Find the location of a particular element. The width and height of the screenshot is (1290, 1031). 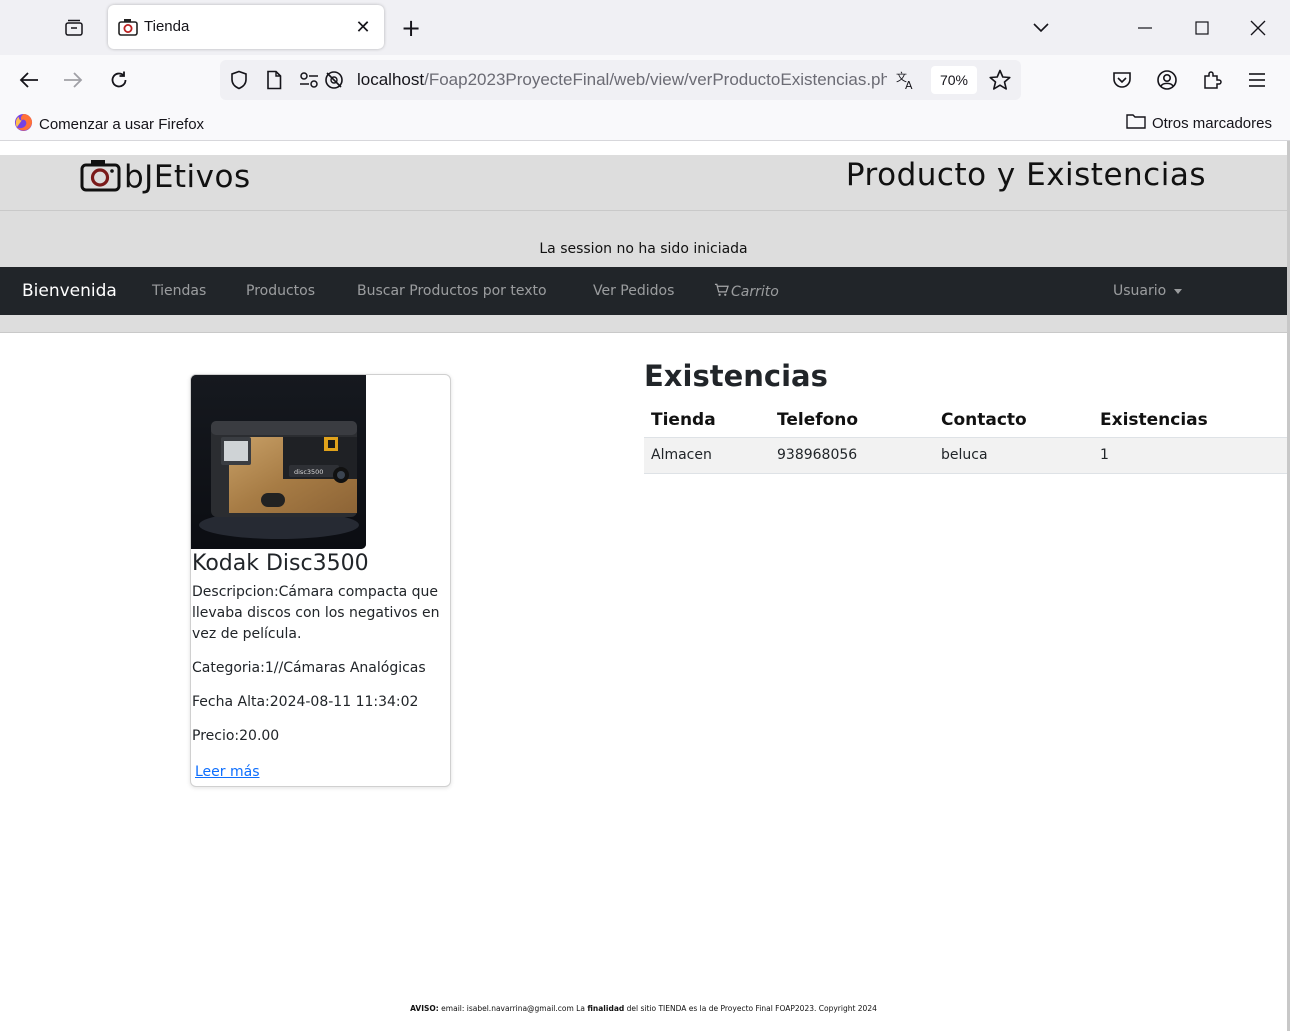

site-logo: bJEtivos is located at coordinates (165, 177).